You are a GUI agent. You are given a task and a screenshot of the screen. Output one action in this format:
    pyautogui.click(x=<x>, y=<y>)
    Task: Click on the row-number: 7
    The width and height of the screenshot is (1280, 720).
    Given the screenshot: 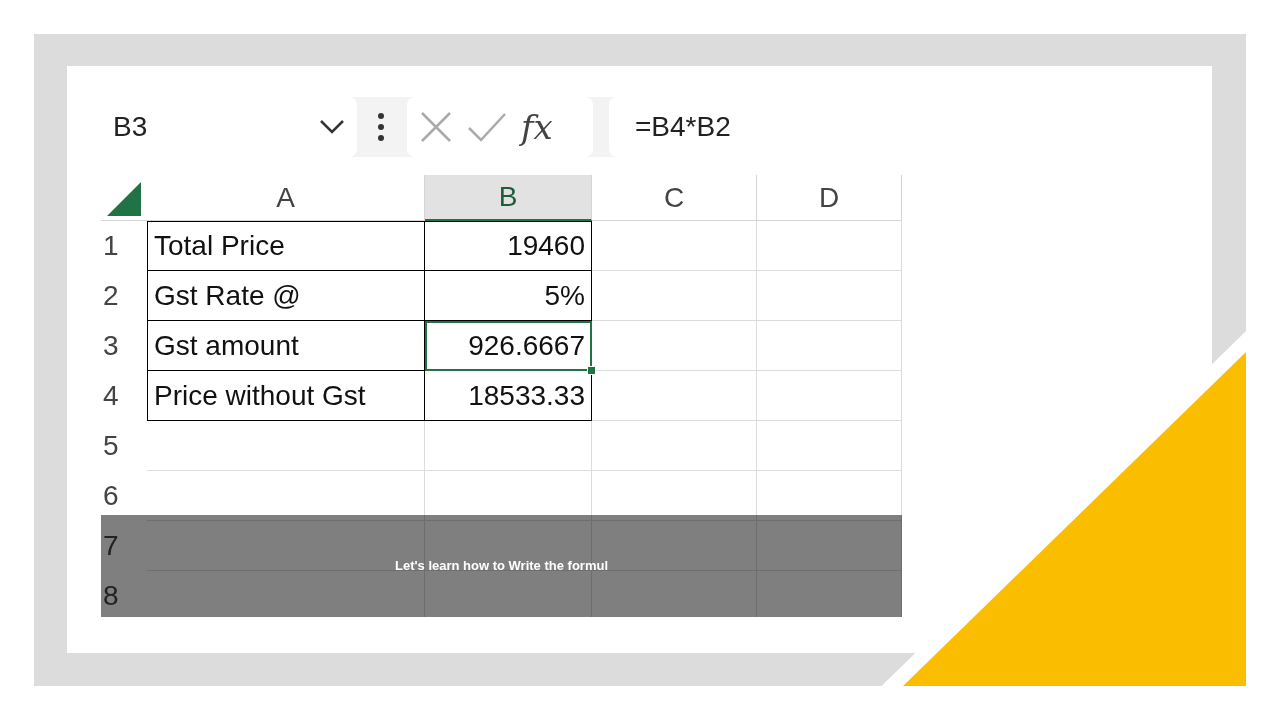 What is the action you would take?
    pyautogui.click(x=110, y=546)
    